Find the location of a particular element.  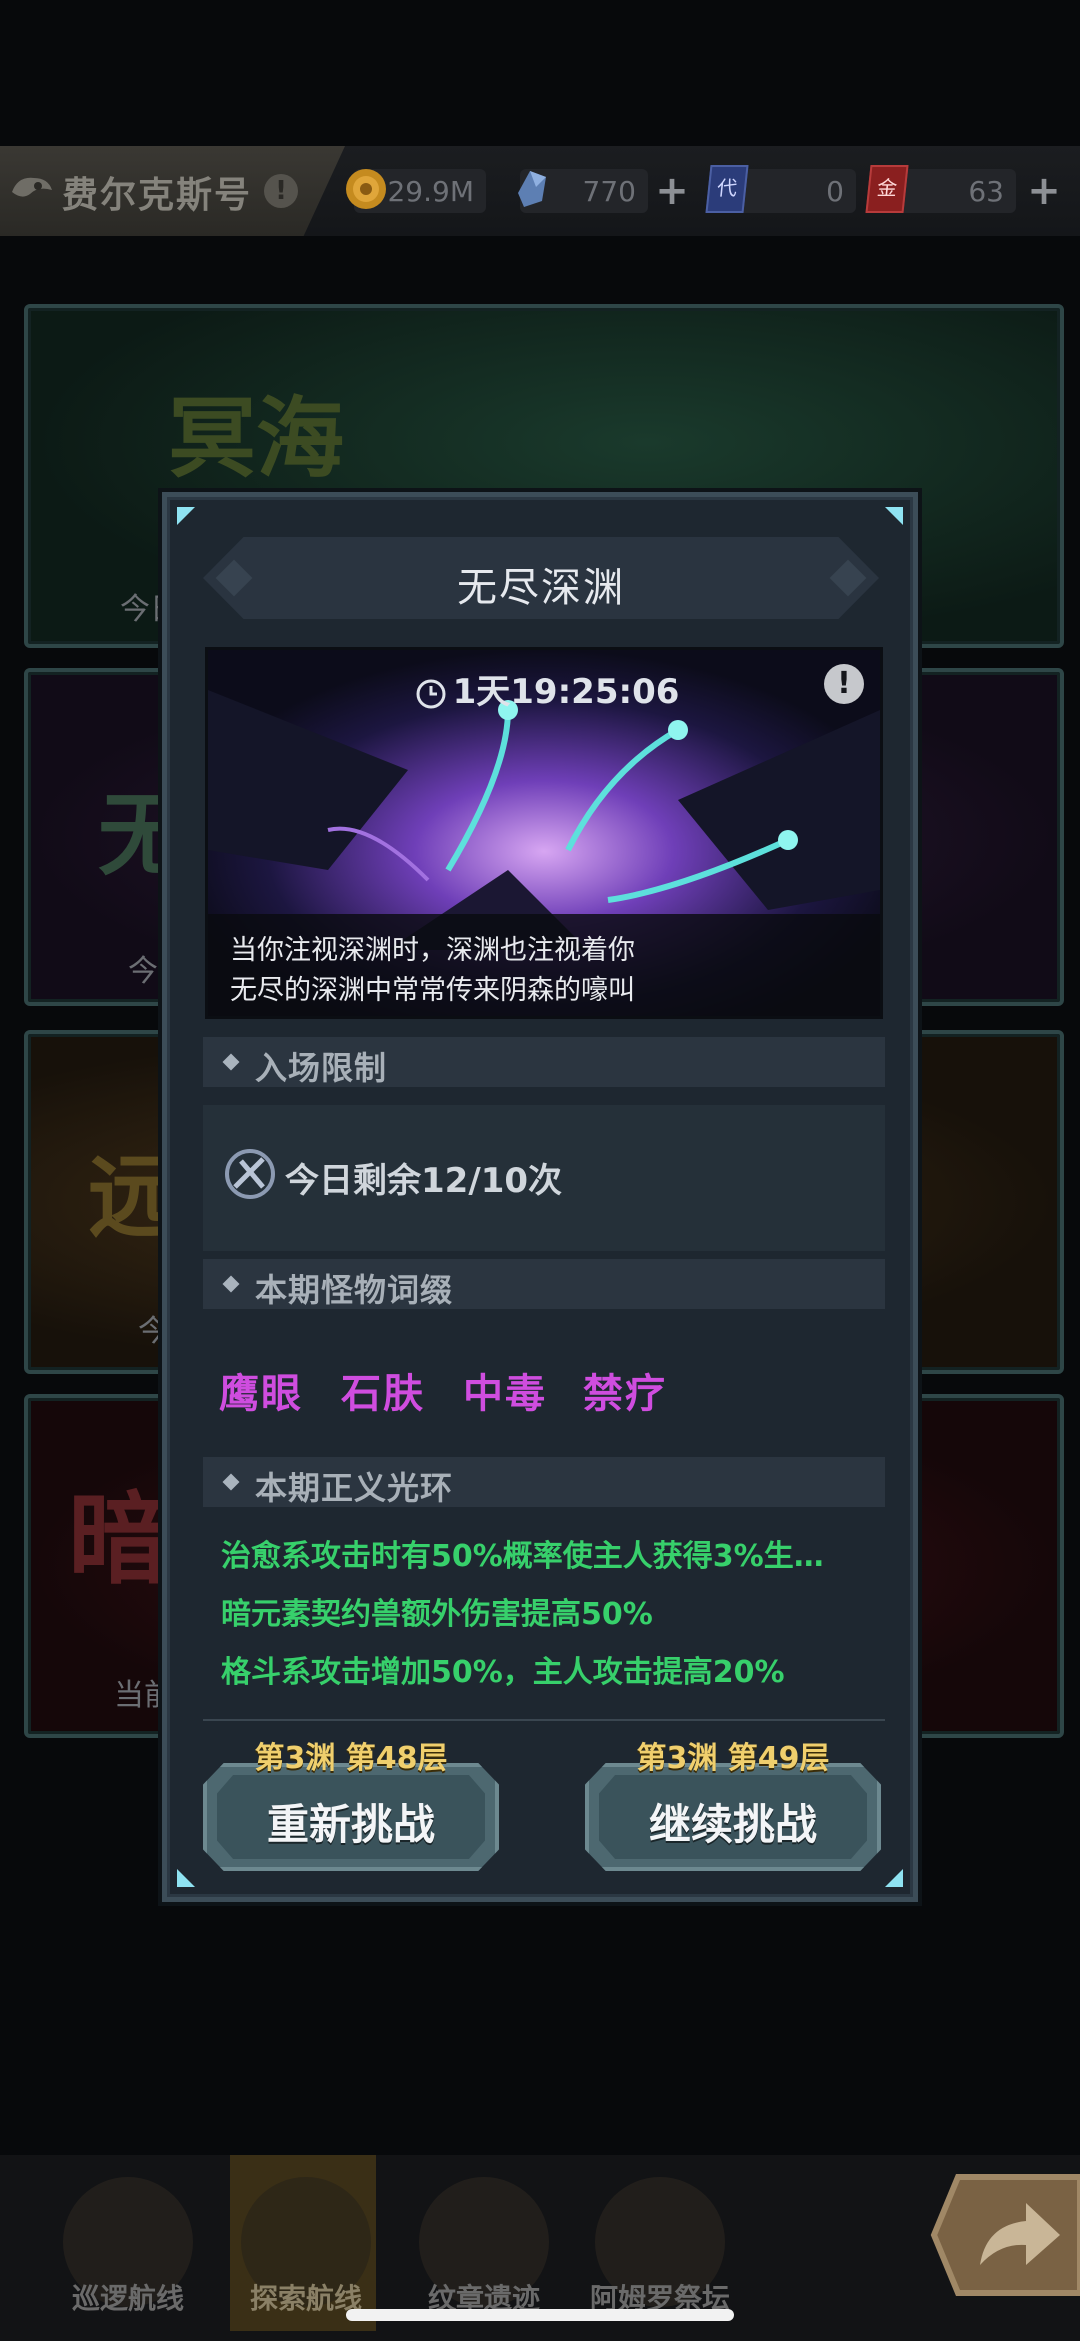

nav-explore-route: 探索航线 is located at coordinates (303, 2243).